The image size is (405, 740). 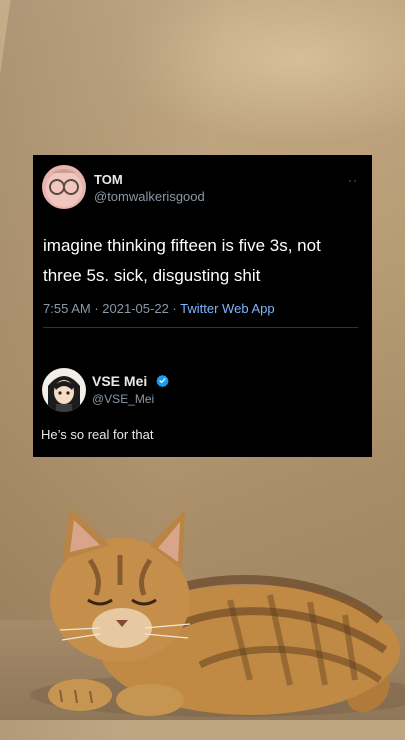 What do you see at coordinates (227, 308) in the screenshot?
I see `tweet-source-link: Twitter Web App` at bounding box center [227, 308].